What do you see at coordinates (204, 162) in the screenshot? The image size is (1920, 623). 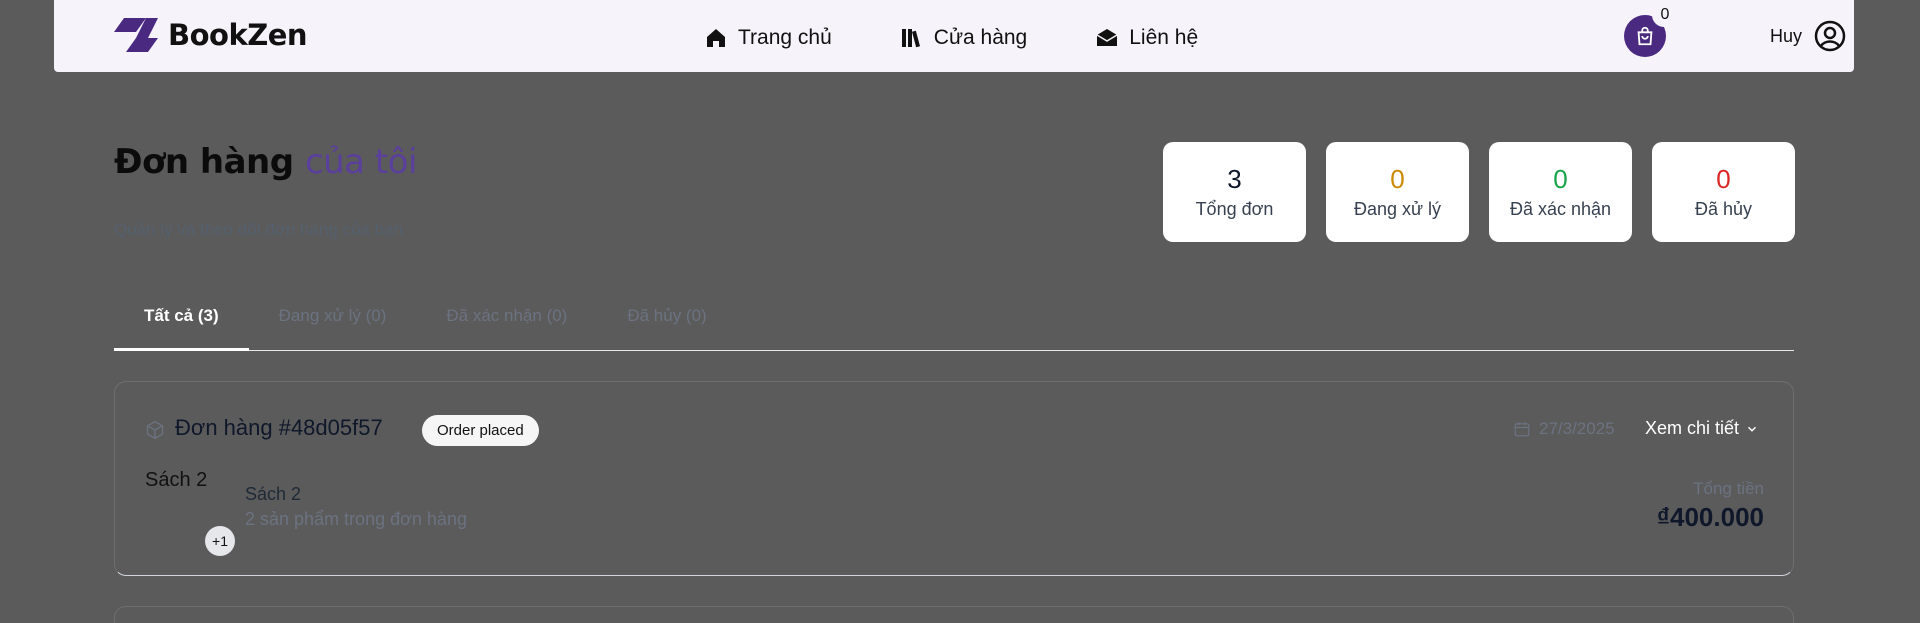 I see `page-title-main: Đơn hàng` at bounding box center [204, 162].